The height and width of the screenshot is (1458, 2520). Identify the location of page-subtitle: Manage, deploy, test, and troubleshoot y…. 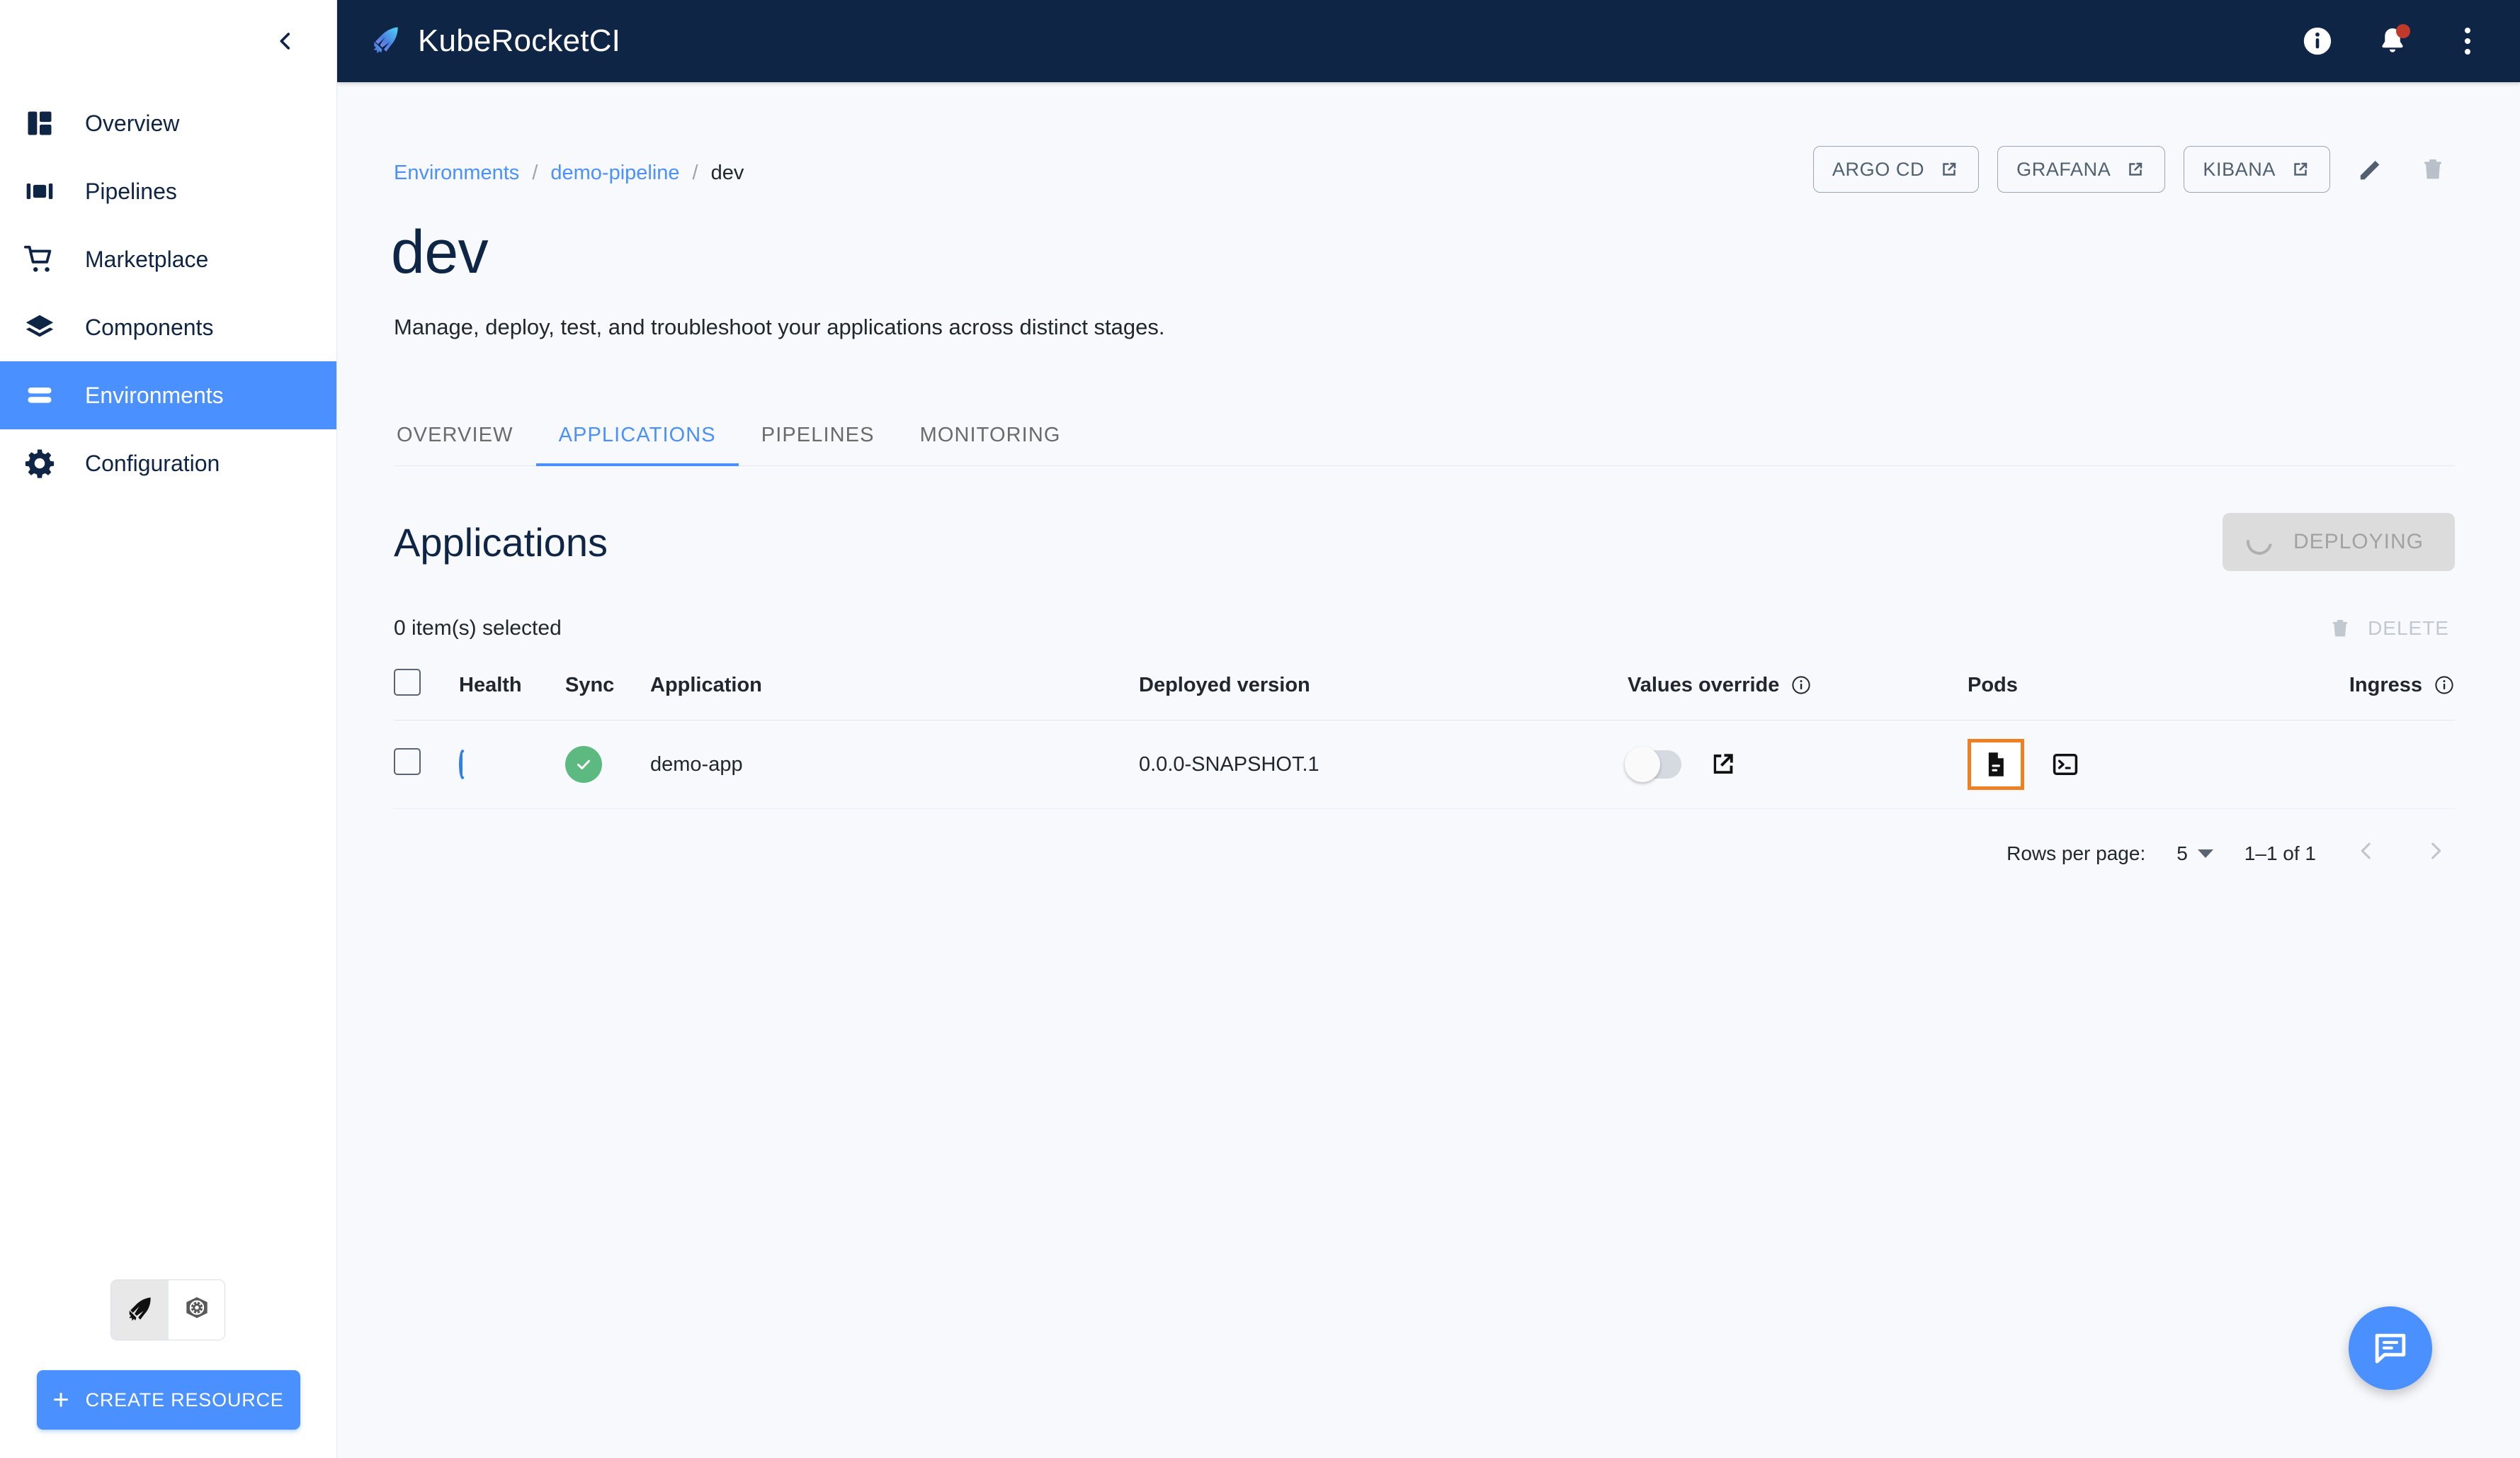
(779, 327).